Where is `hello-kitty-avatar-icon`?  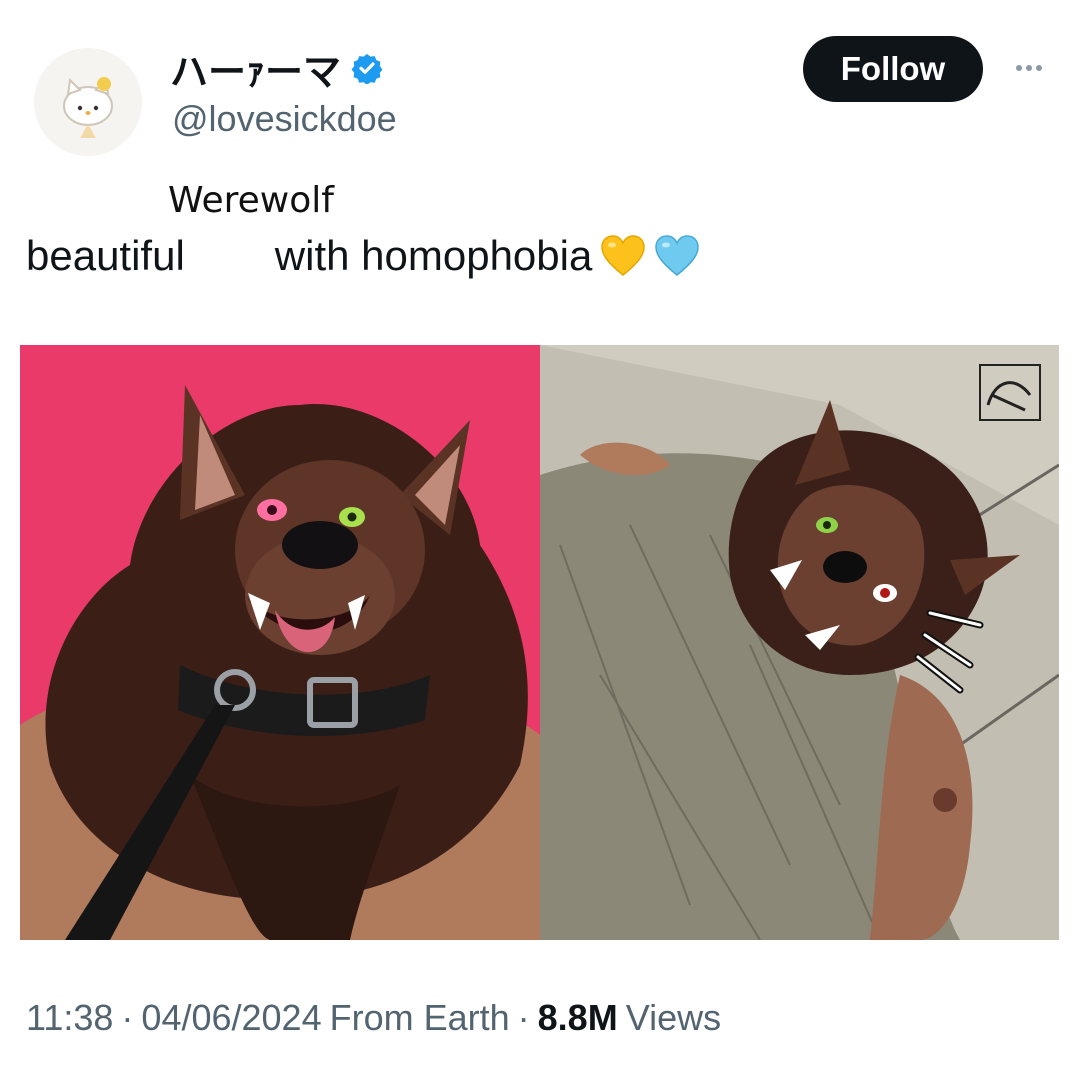 hello-kitty-avatar-icon is located at coordinates (88, 107).